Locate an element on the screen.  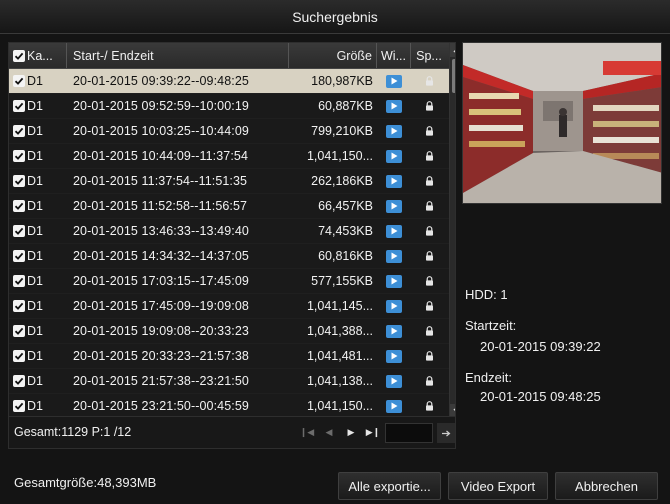
column-time: Start-/ Endzeit is located at coordinates (178, 55).